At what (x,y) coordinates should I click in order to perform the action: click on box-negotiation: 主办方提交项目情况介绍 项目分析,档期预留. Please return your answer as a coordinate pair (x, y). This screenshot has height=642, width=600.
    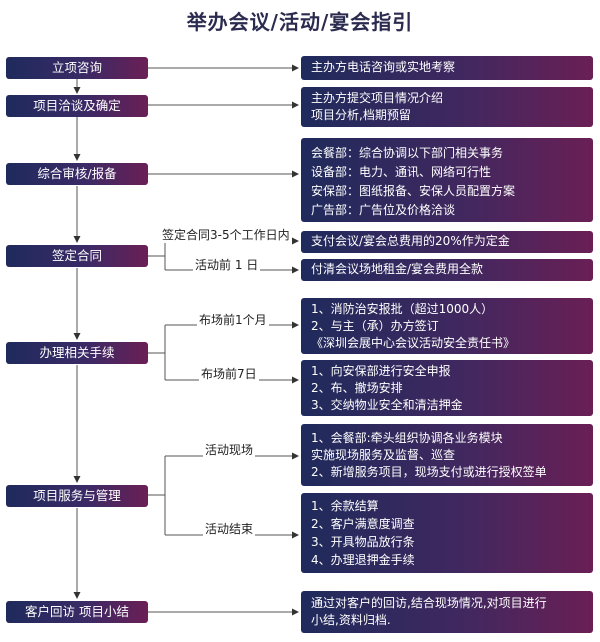
    Looking at the image, I should click on (447, 107).